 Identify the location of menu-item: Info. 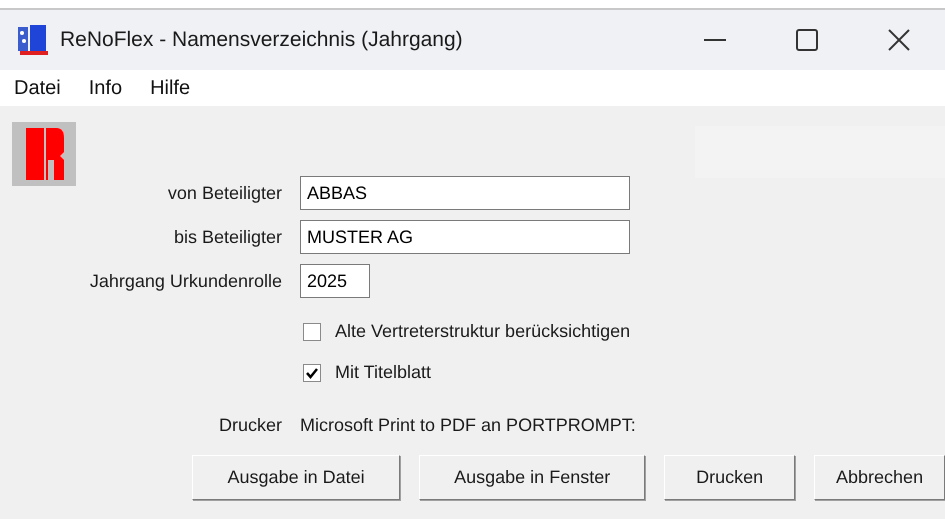
(105, 88).